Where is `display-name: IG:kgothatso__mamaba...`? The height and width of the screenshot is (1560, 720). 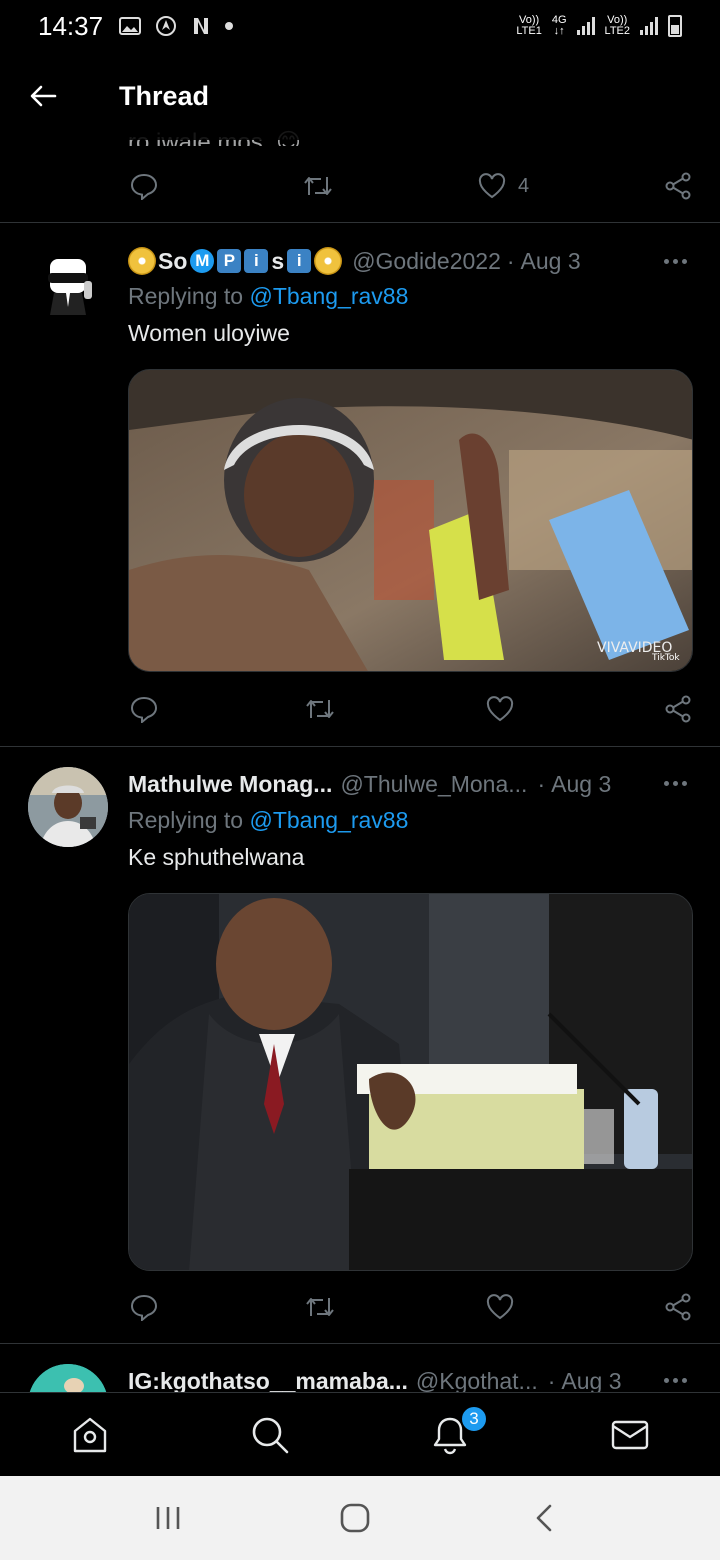 display-name: IG:kgothatso__mamaba... is located at coordinates (268, 1380).